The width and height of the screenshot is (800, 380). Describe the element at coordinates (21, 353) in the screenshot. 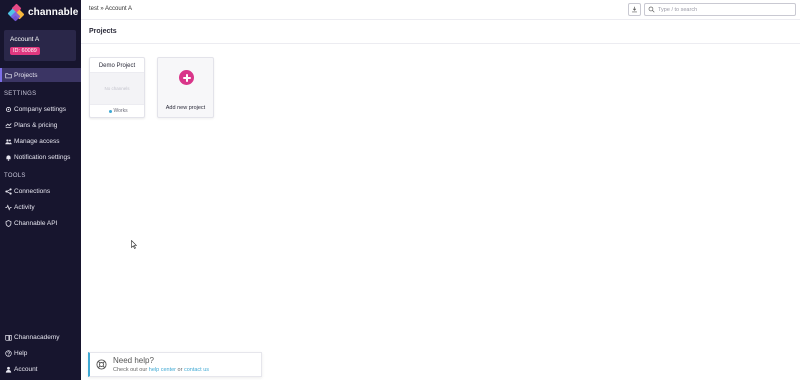

I see `sidebar-item-label: Help` at that location.